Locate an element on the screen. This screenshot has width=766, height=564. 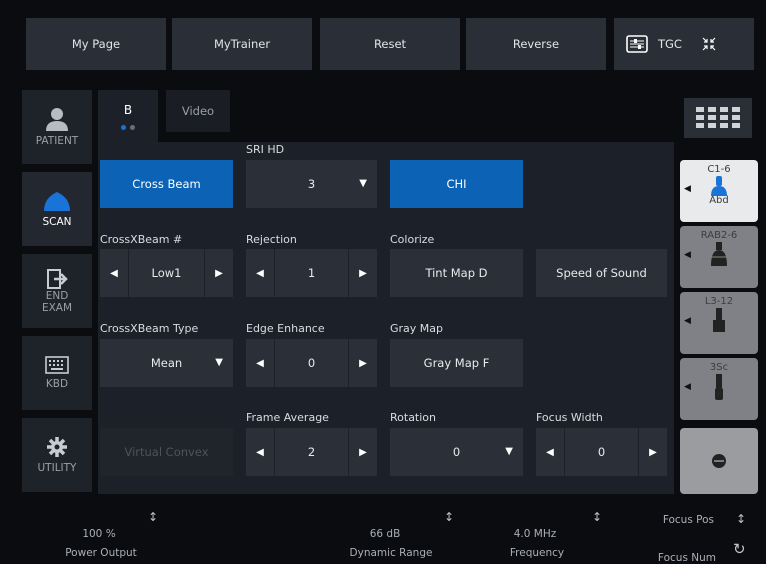
frequency-adjust-icon: ↕ is located at coordinates (597, 517).